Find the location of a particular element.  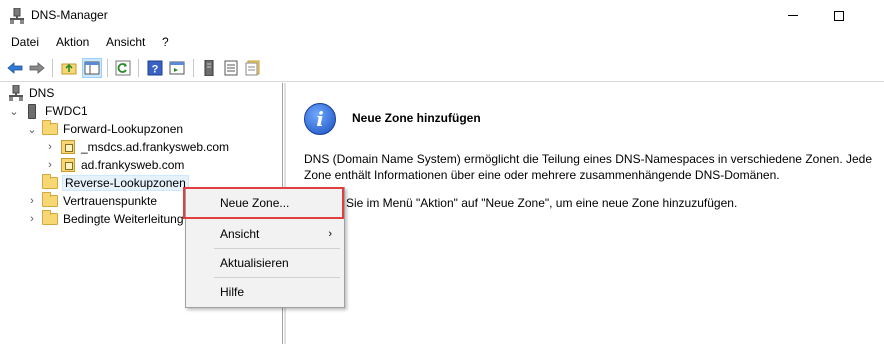

up-folder-icon is located at coordinates (69, 69).